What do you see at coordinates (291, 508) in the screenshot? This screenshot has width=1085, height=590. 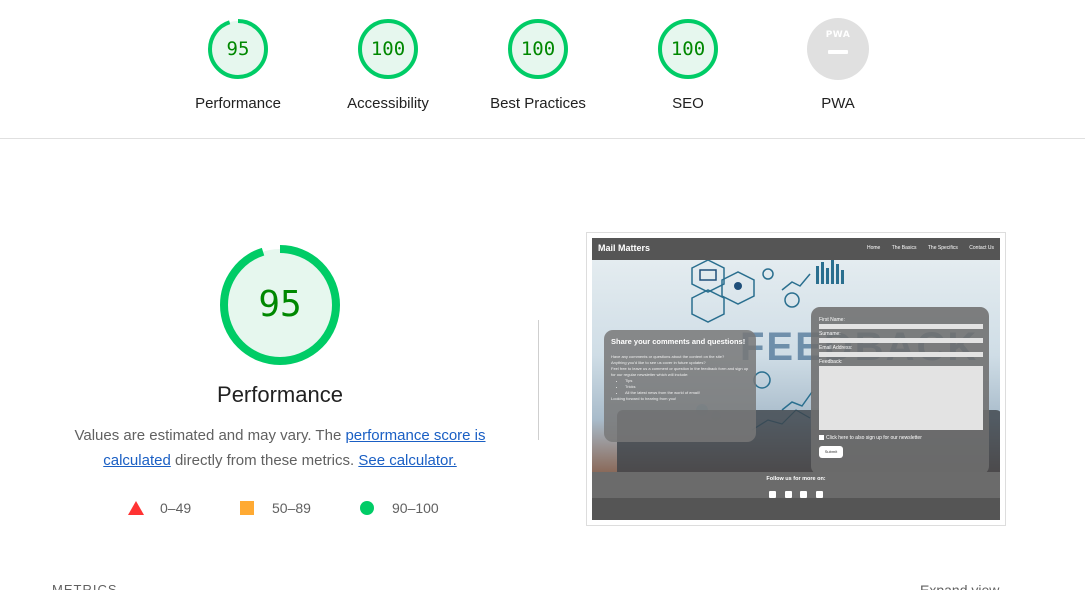 I see `legend-range: 50–89` at bounding box center [291, 508].